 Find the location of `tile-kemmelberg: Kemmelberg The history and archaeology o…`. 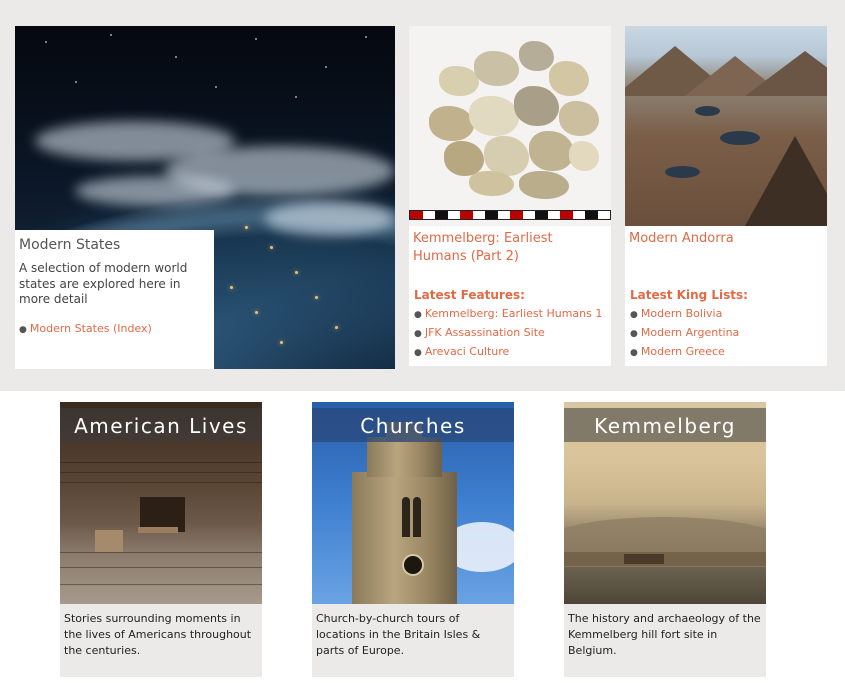

tile-kemmelberg: Kemmelberg The history and archaeology o… is located at coordinates (665, 539).